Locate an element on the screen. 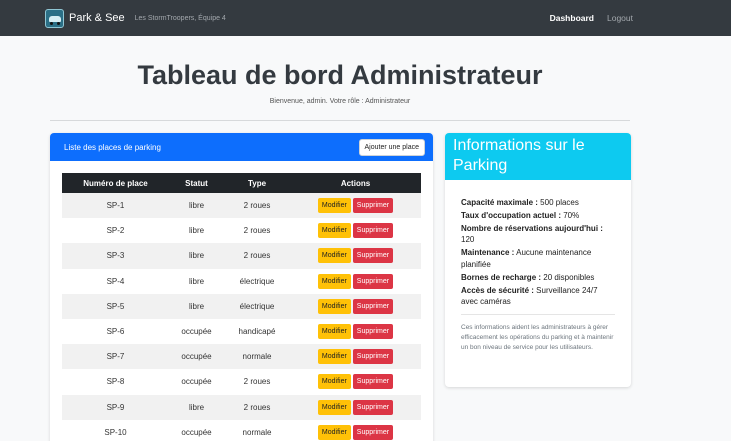 This screenshot has width=731, height=441. place-number: SP-5 is located at coordinates (115, 306).